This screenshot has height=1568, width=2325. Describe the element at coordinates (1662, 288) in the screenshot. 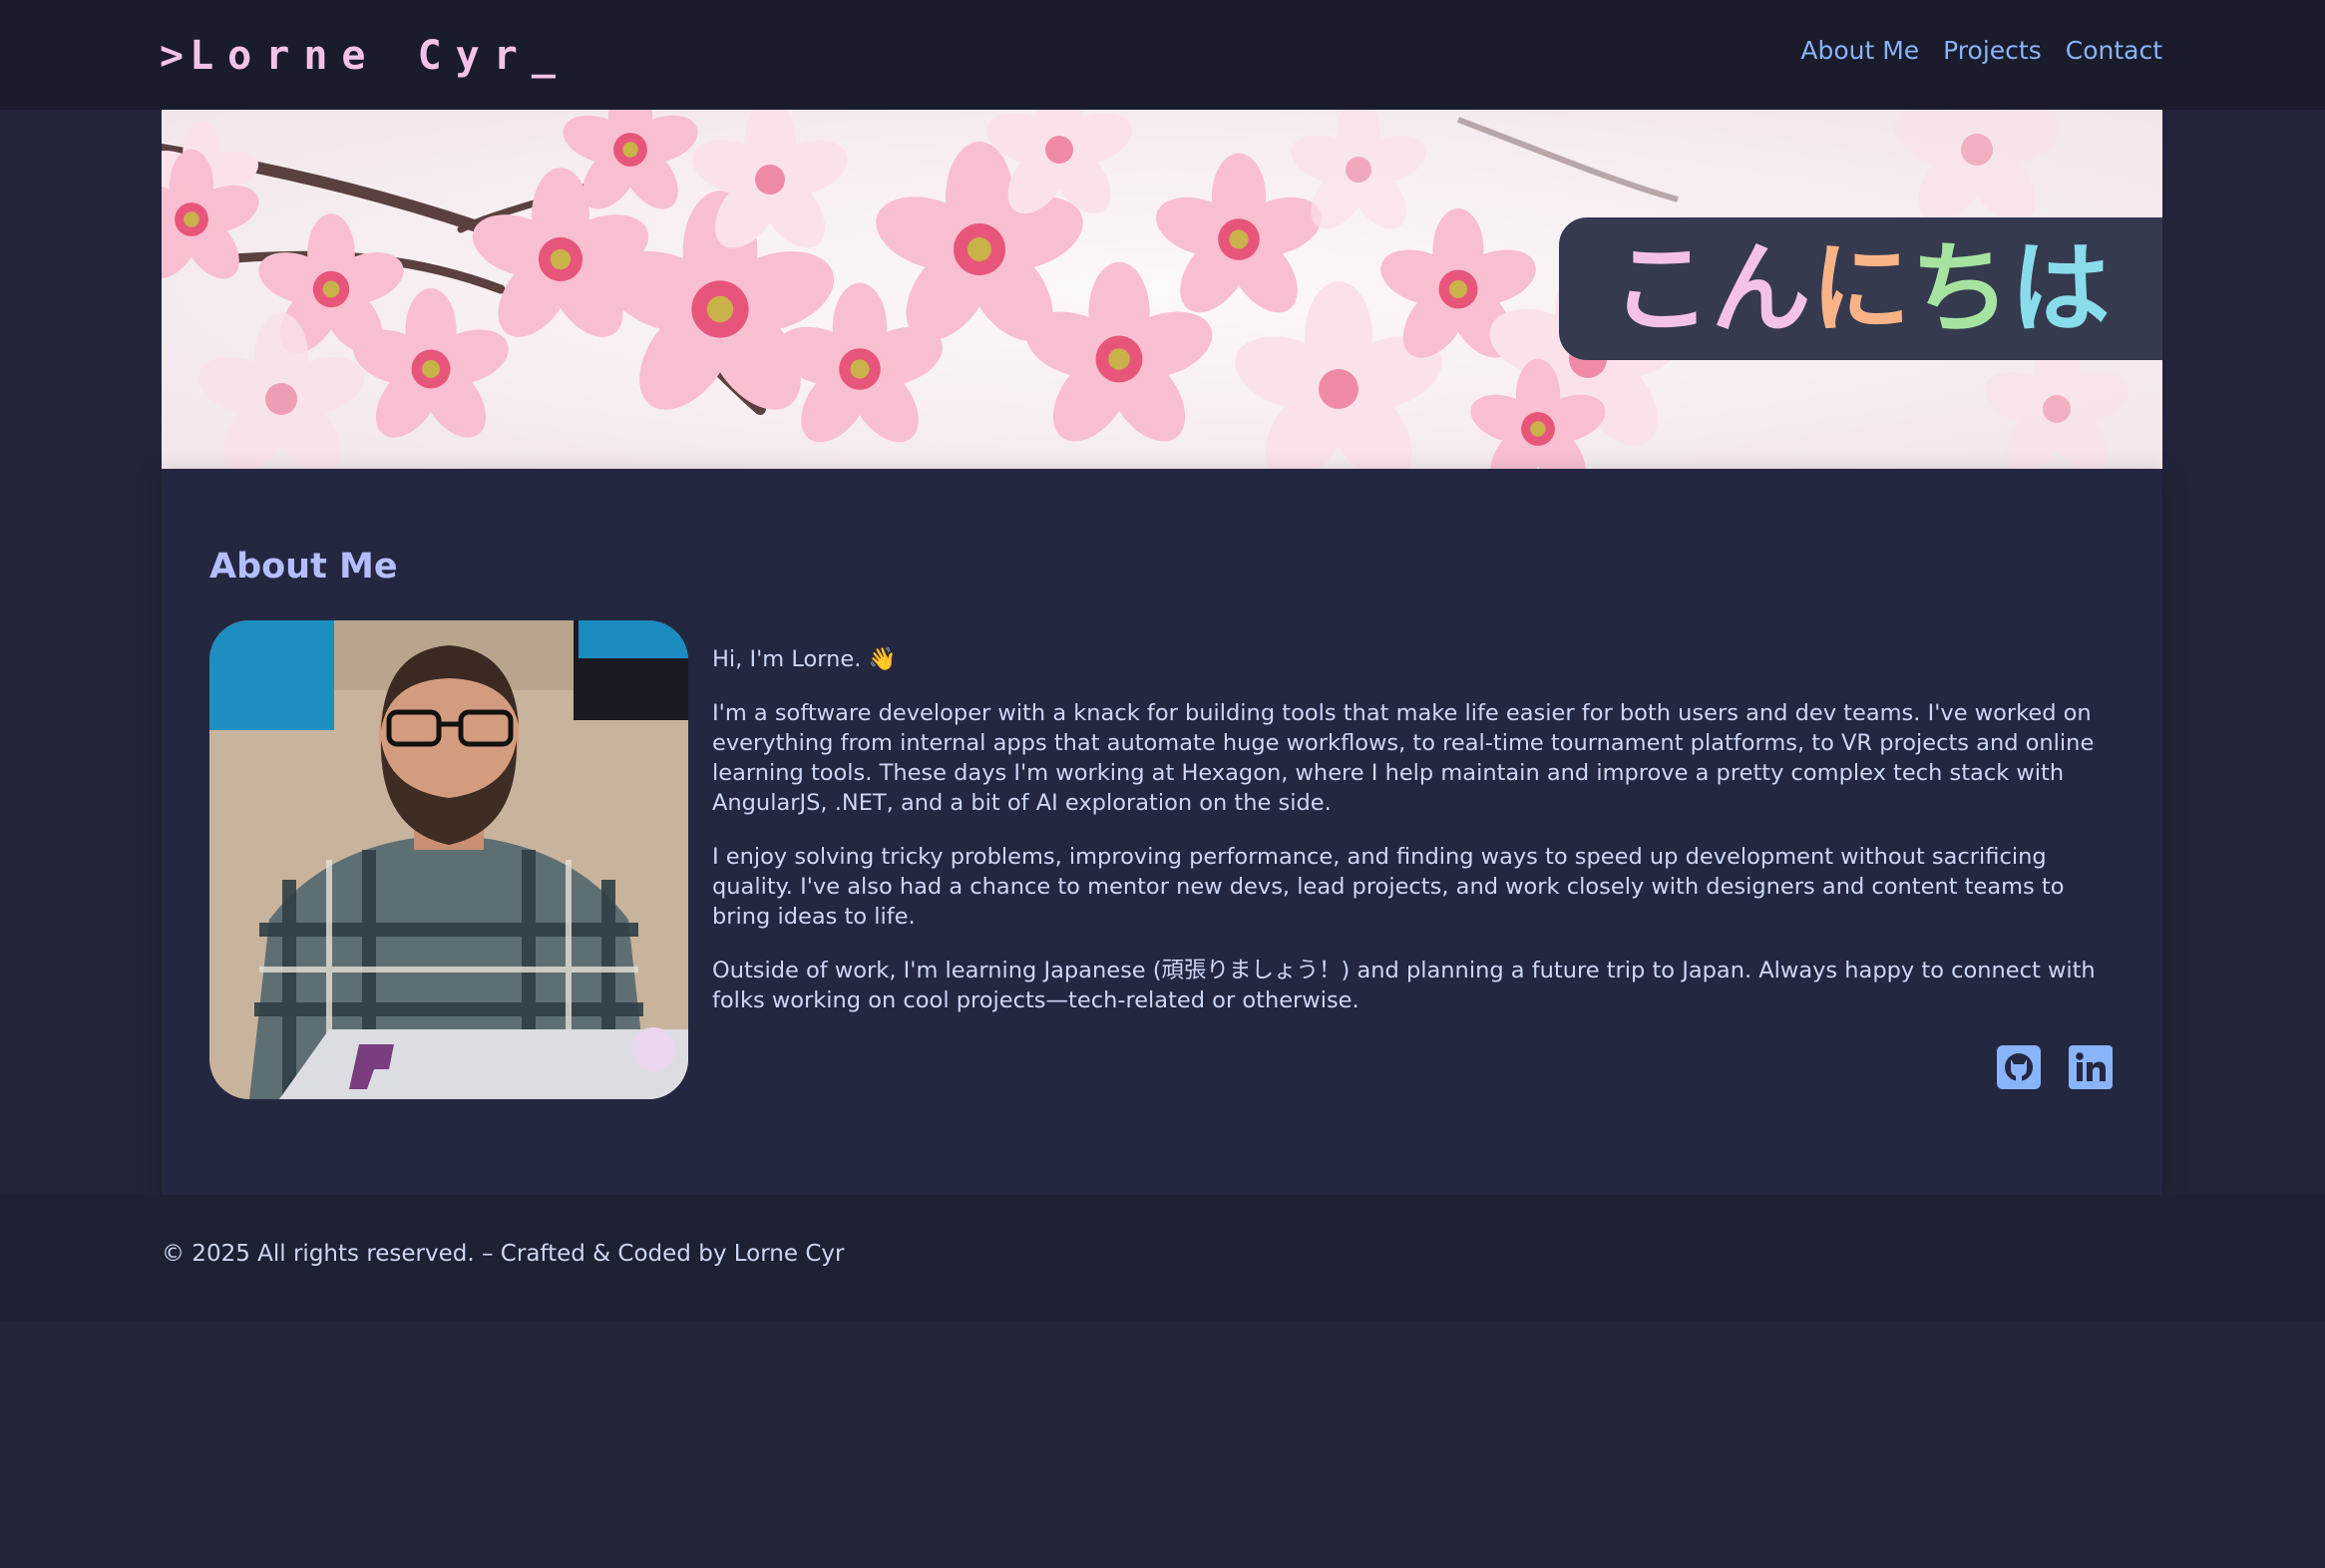

I see `greeting-char-ko: こ` at that location.